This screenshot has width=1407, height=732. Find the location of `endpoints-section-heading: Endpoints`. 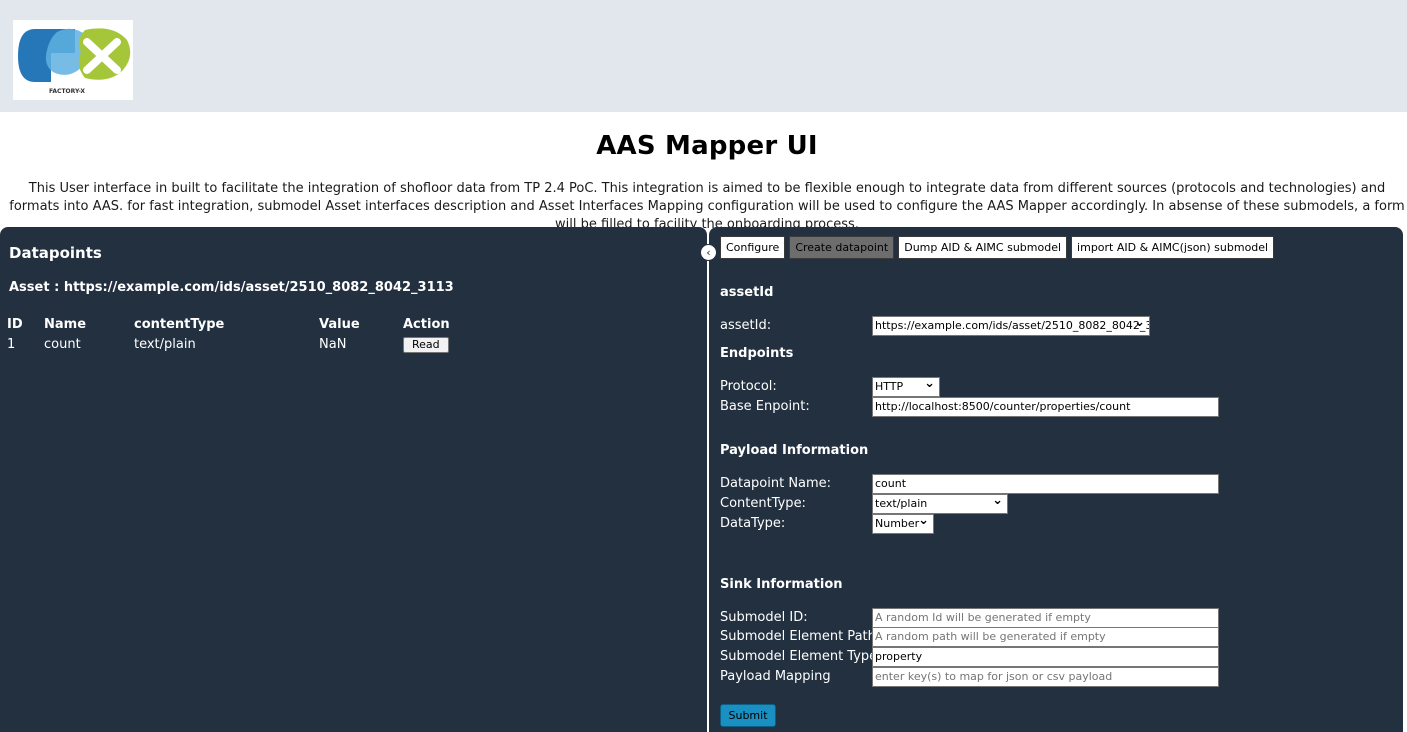

endpoints-section-heading: Endpoints is located at coordinates (757, 353).